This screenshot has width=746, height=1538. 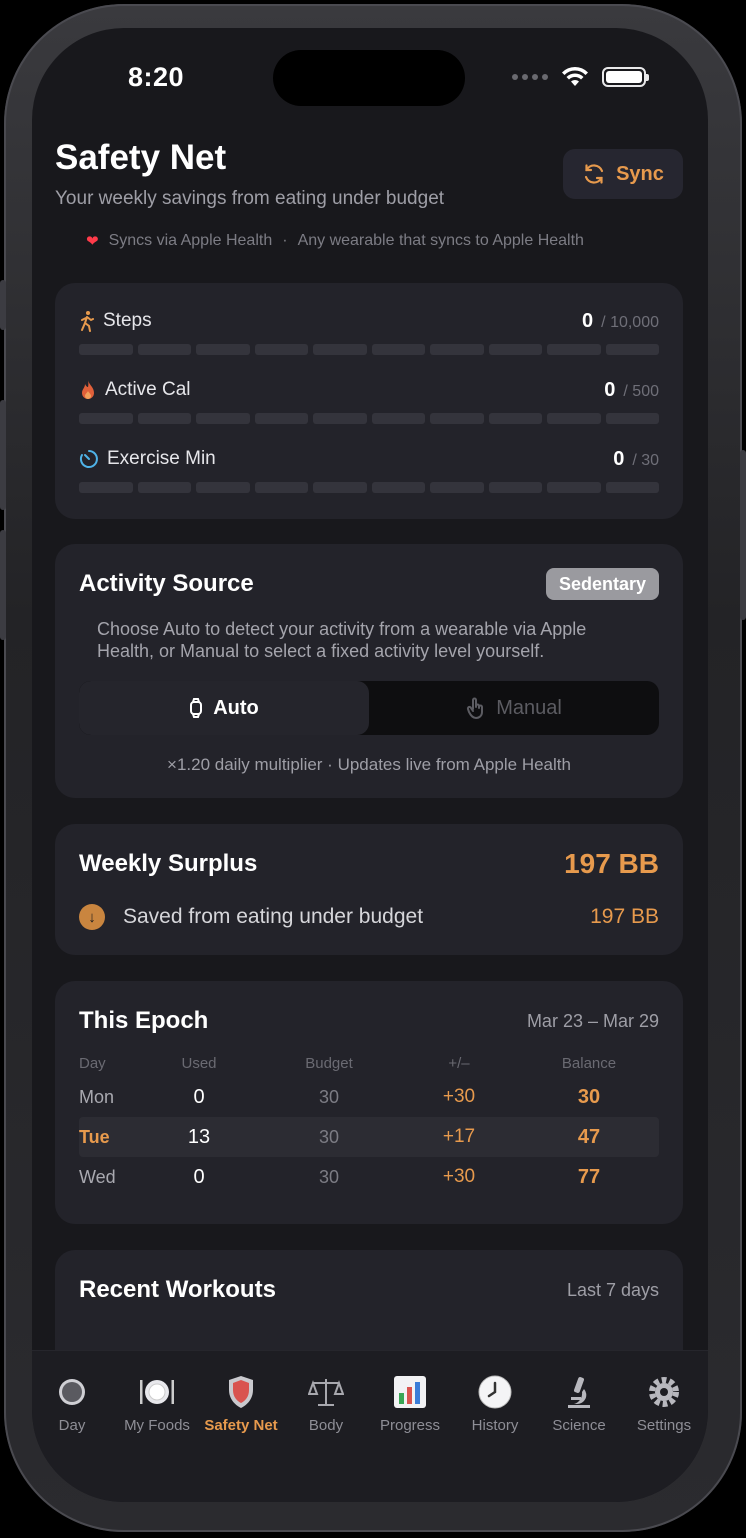 What do you see at coordinates (190, 240) in the screenshot?
I see `health-source: Syncs via Apple Health` at bounding box center [190, 240].